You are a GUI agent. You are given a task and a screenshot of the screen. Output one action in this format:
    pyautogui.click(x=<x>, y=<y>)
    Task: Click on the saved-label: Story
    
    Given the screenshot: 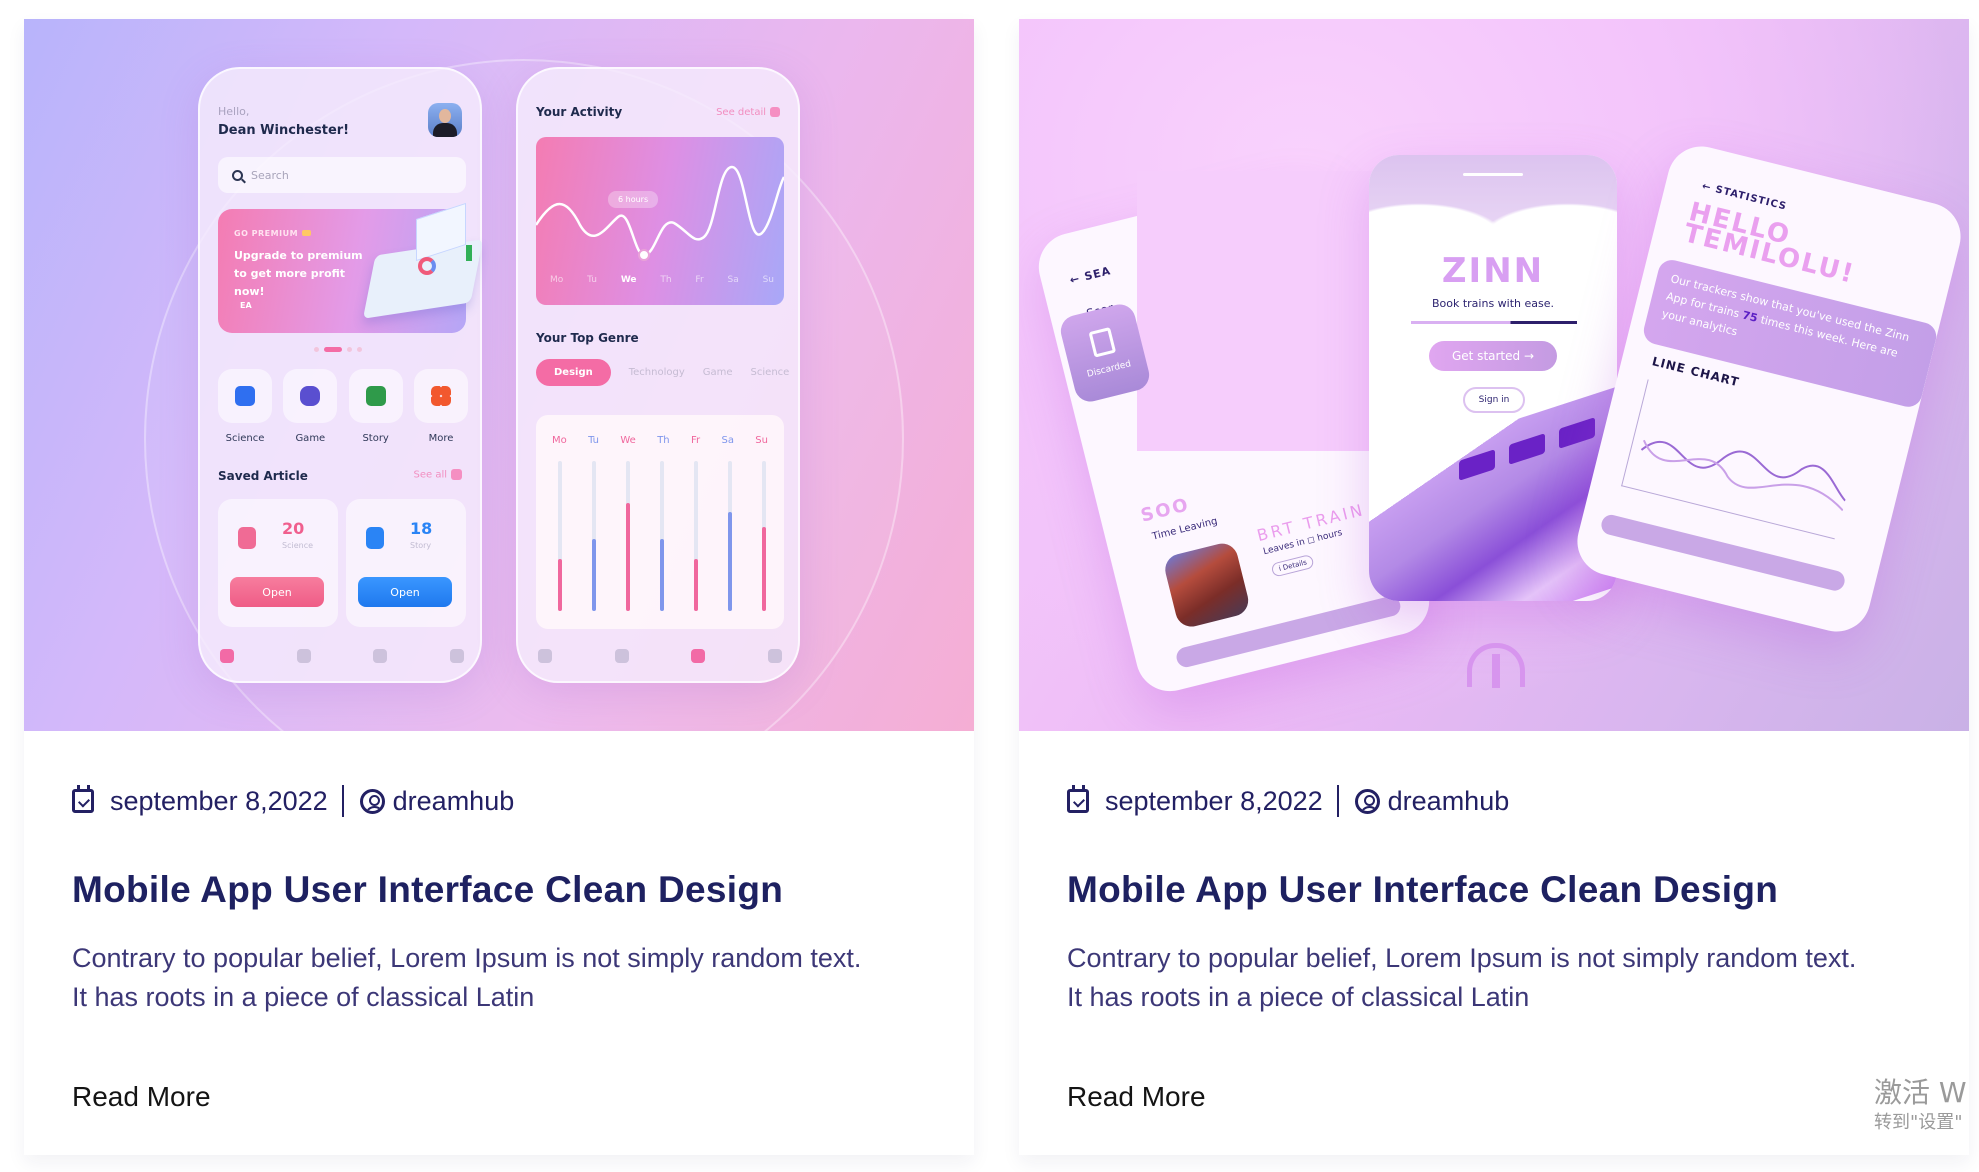 What is the action you would take?
    pyautogui.click(x=421, y=545)
    